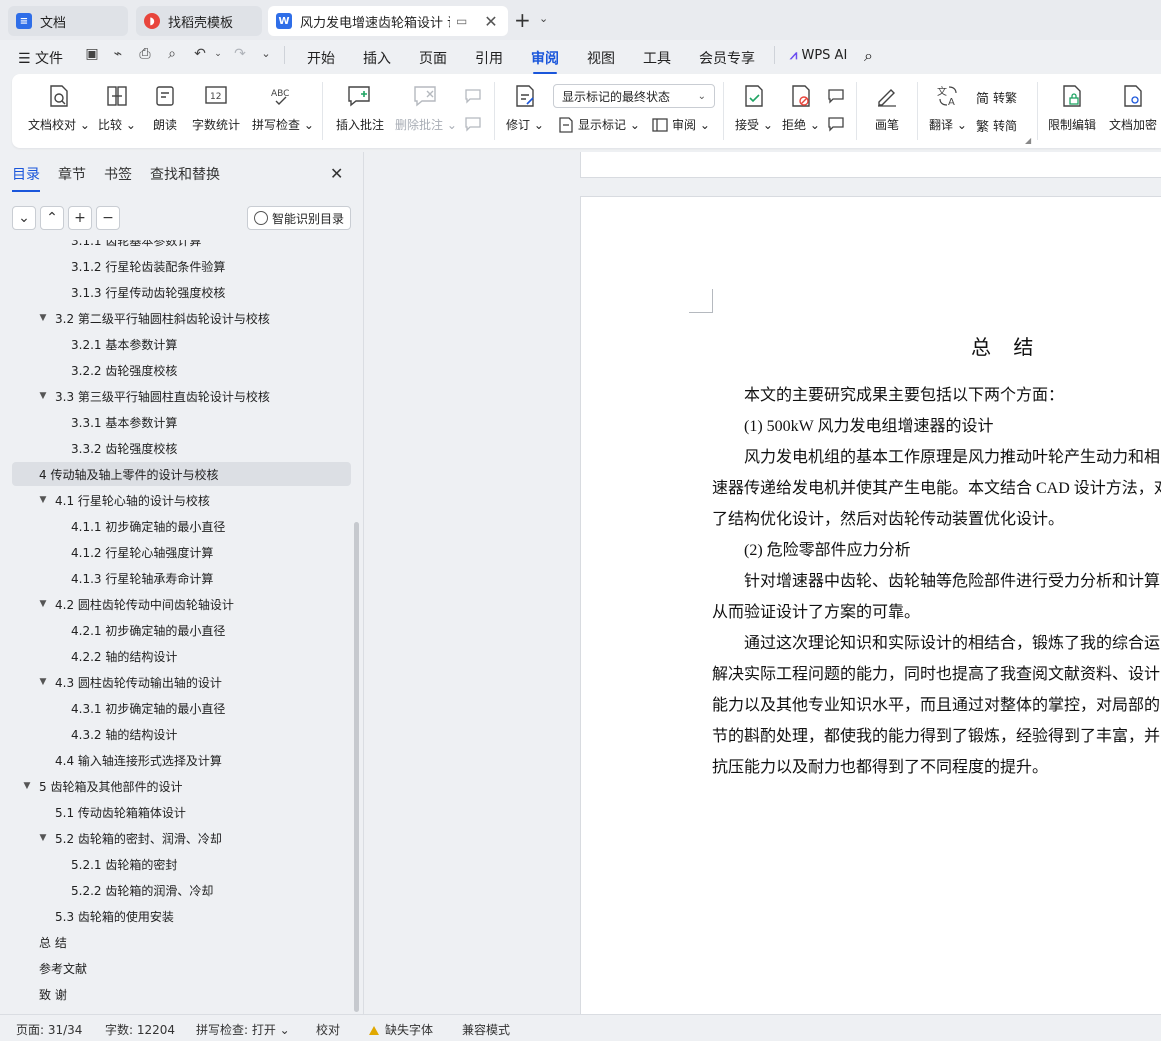 This screenshot has height=1041, width=1161. What do you see at coordinates (818, 55) in the screenshot?
I see `wps-ai-button: ⩘ WPS AI` at bounding box center [818, 55].